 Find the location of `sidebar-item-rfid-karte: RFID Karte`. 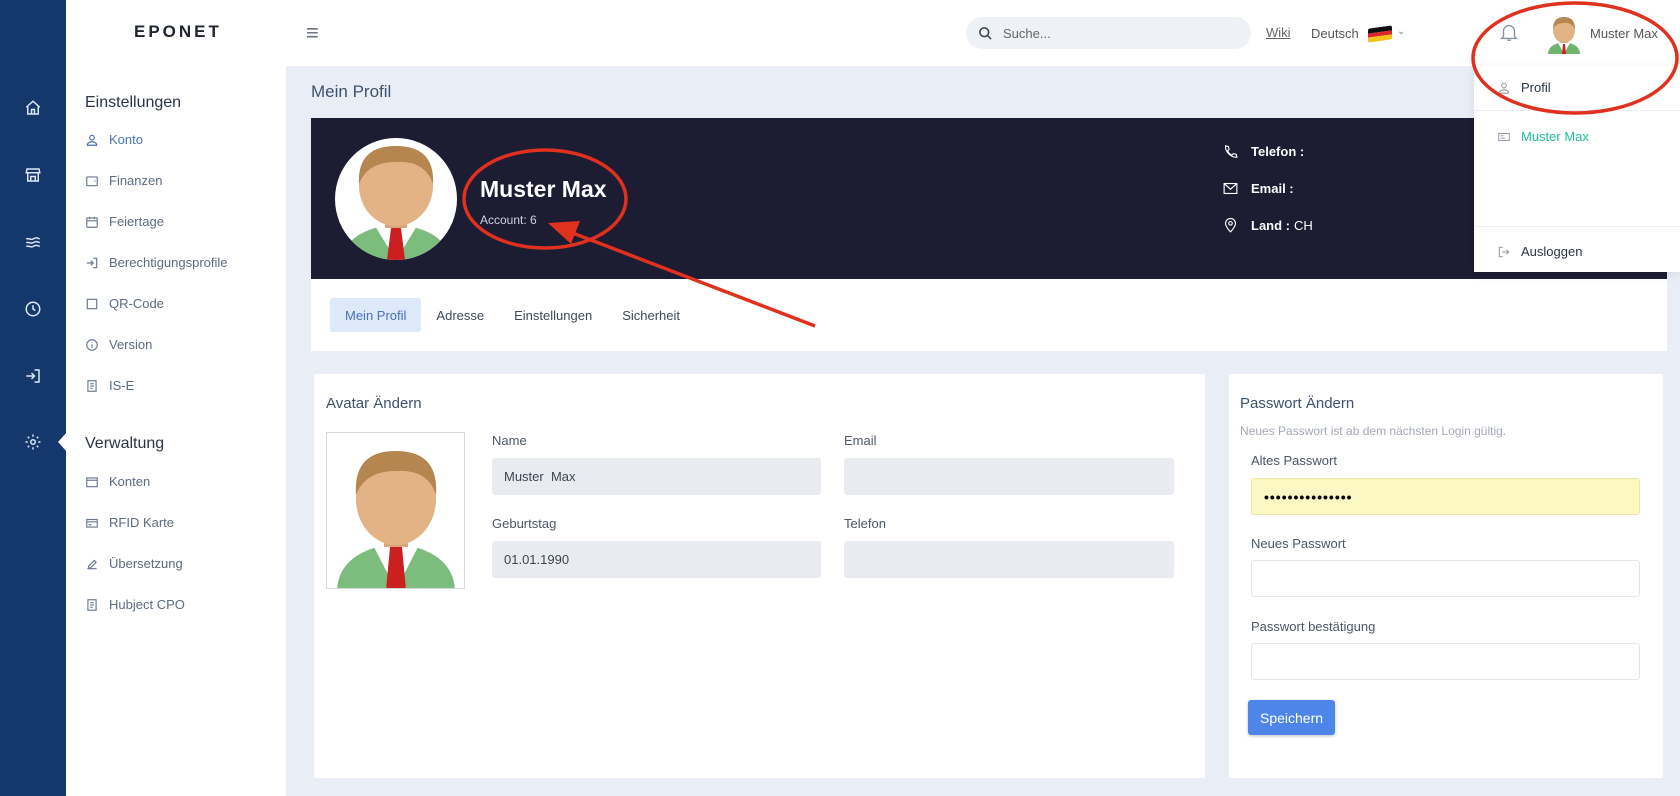

sidebar-item-rfid-karte: RFID Karte is located at coordinates (129, 522).